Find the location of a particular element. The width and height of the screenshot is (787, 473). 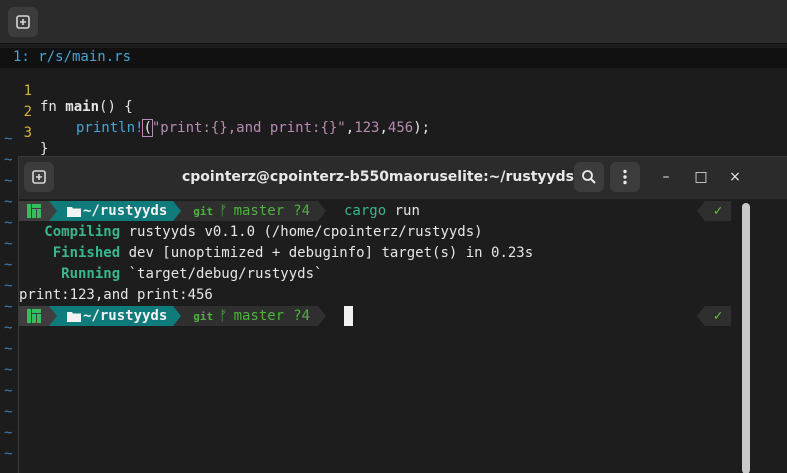

output-text: `target/debug/rustyyds` is located at coordinates (221, 274).